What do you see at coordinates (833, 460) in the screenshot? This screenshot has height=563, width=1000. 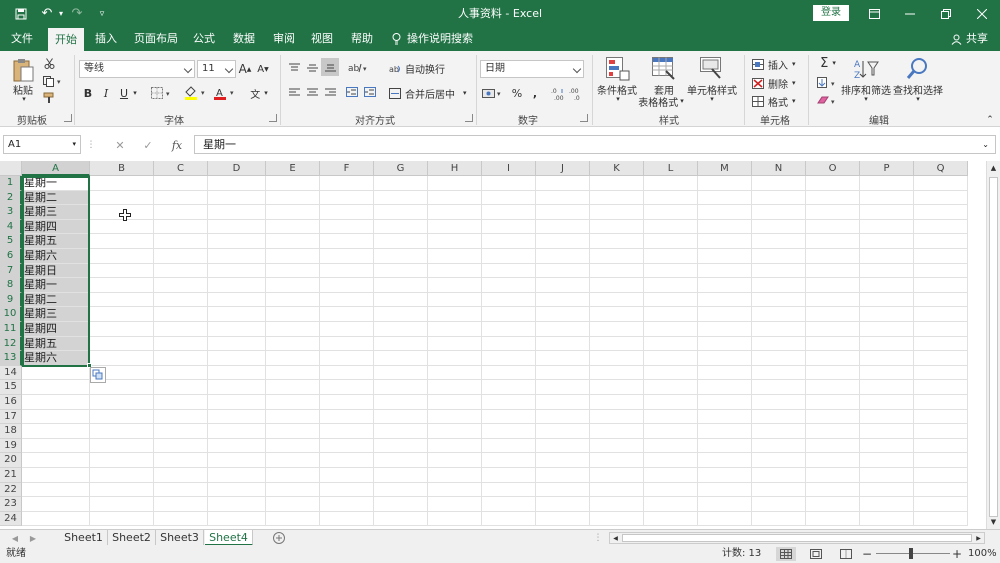 I see `cell-o20` at bounding box center [833, 460].